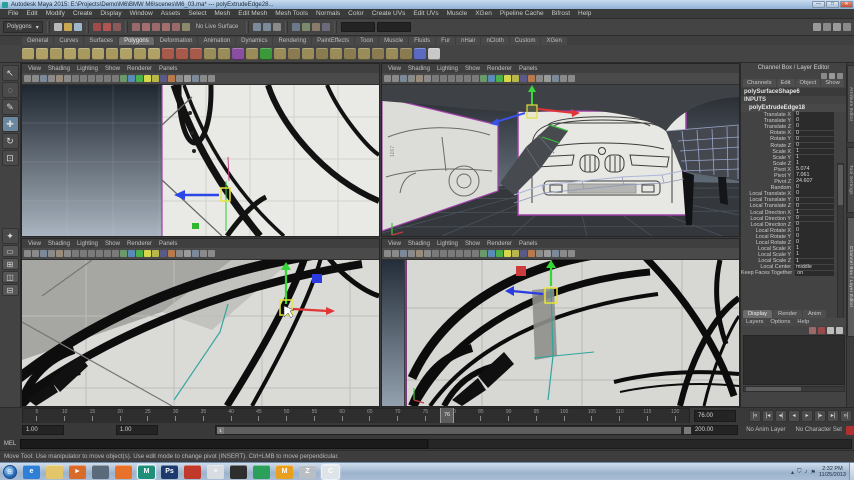 The width and height of the screenshot is (854, 480). Describe the element at coordinates (35, 253) in the screenshot. I see `bookmarks-icon` at that location.